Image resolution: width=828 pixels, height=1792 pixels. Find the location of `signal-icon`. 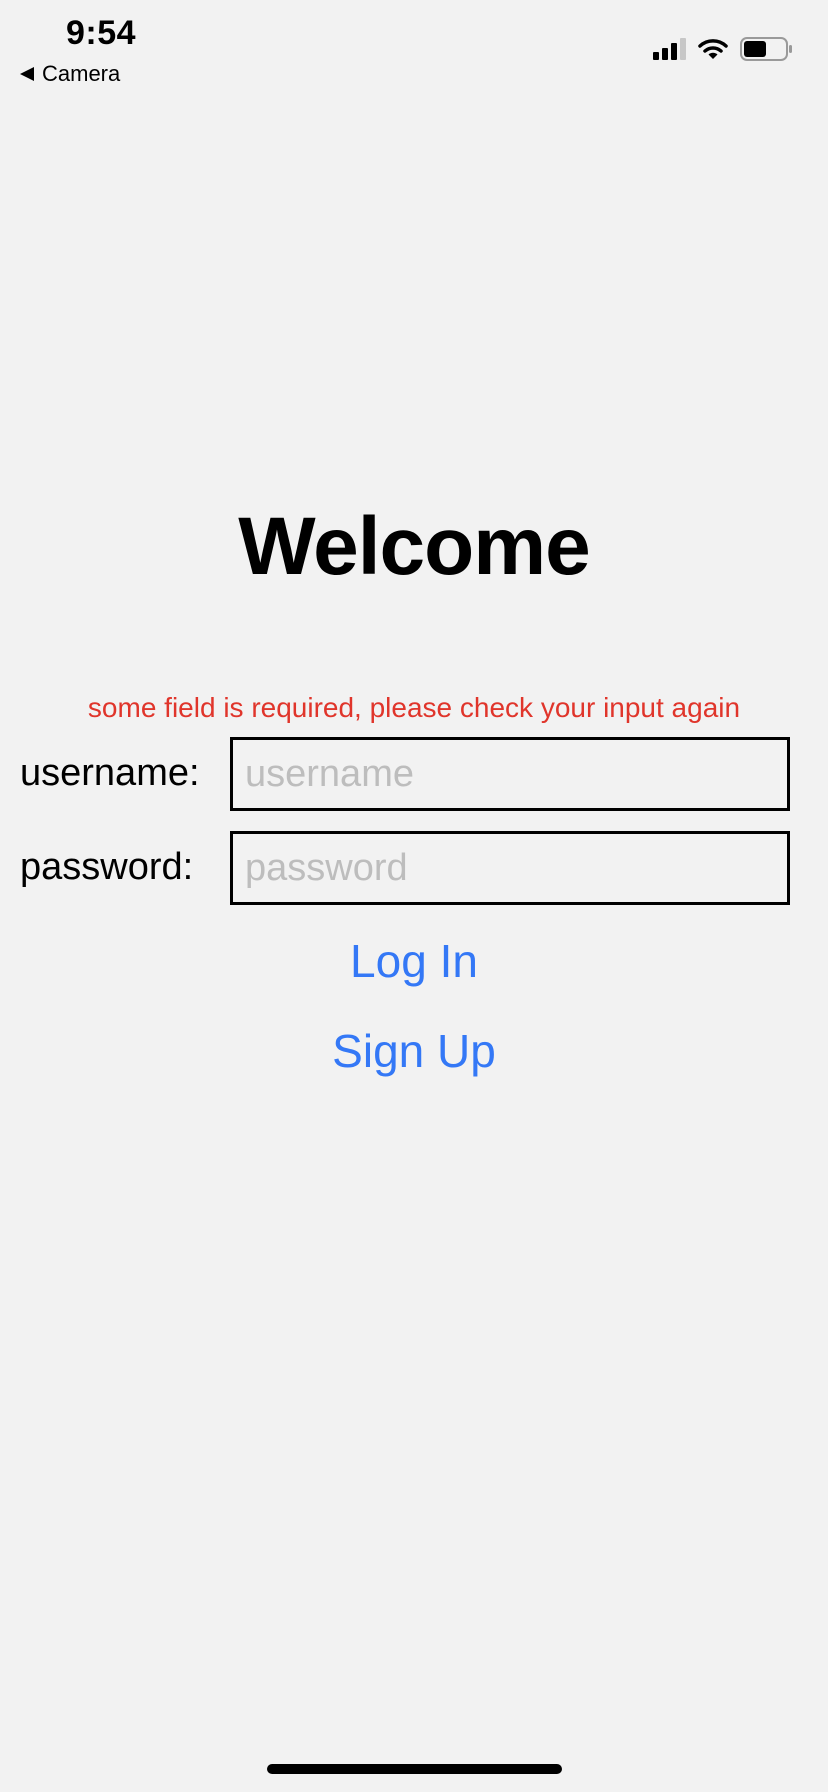

signal-icon is located at coordinates (669, 49).